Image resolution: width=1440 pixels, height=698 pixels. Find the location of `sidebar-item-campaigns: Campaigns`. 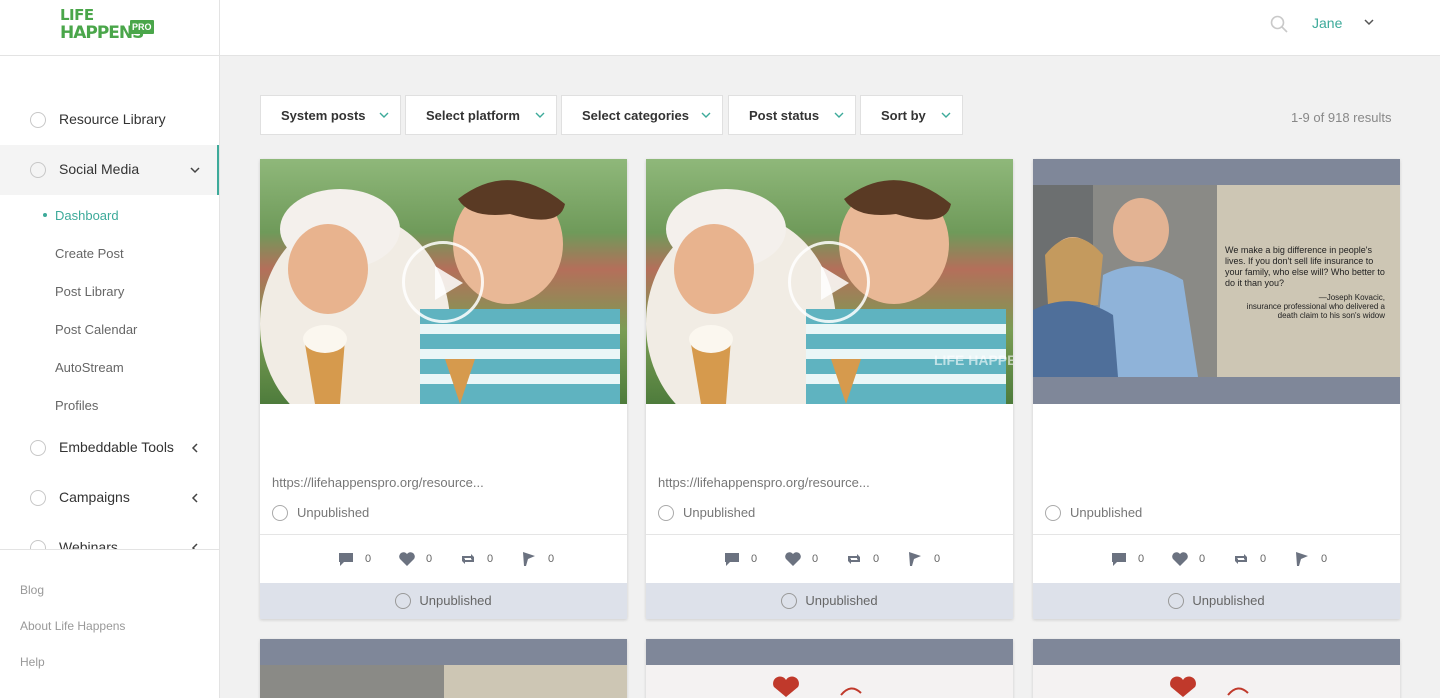

sidebar-item-campaigns: Campaigns is located at coordinates (109, 498).